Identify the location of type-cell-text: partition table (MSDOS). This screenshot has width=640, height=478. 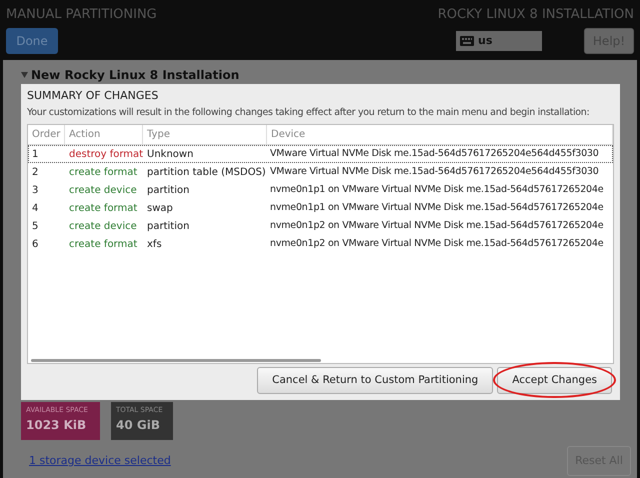
(206, 173).